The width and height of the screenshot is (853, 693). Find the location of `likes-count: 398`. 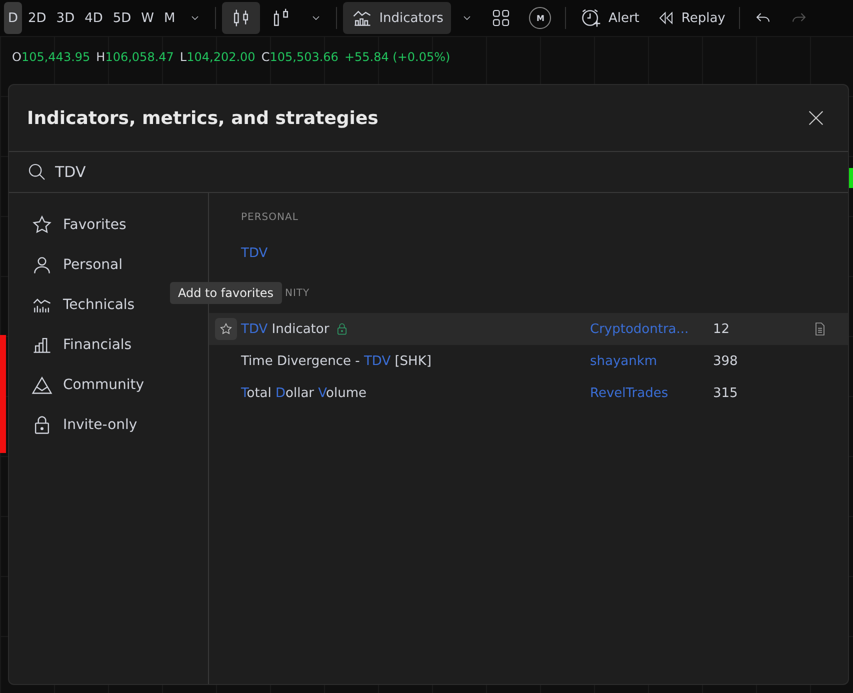

likes-count: 398 is located at coordinates (726, 361).